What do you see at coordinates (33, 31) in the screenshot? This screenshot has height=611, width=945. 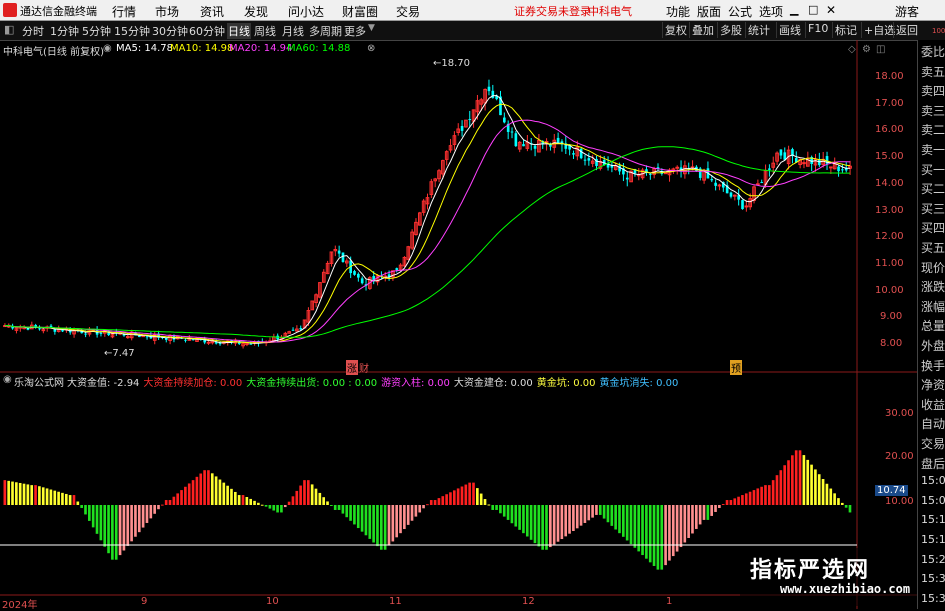 I see `period-fenshi: 分时` at bounding box center [33, 31].